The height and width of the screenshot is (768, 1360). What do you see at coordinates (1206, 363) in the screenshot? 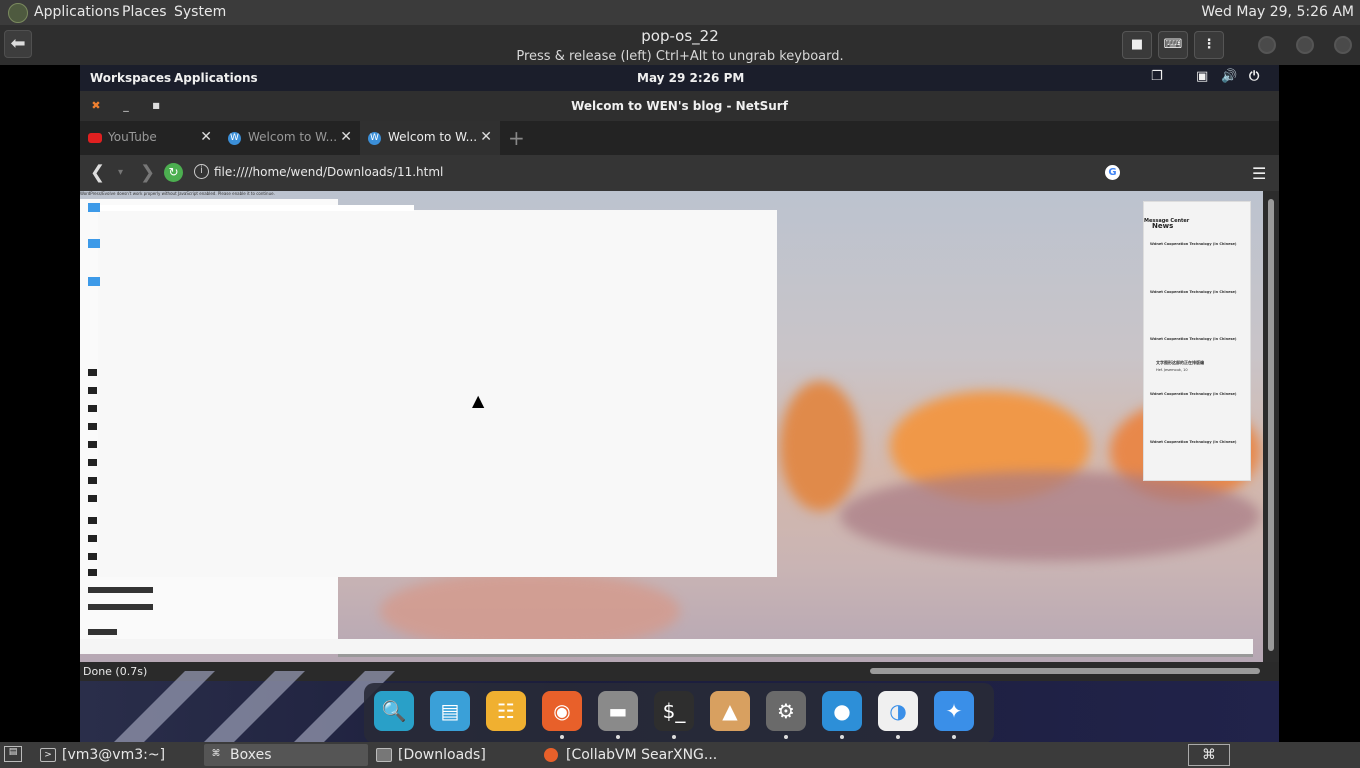
I see `news-item-chinese: 文字图形这部的正在排版编` at bounding box center [1206, 363].